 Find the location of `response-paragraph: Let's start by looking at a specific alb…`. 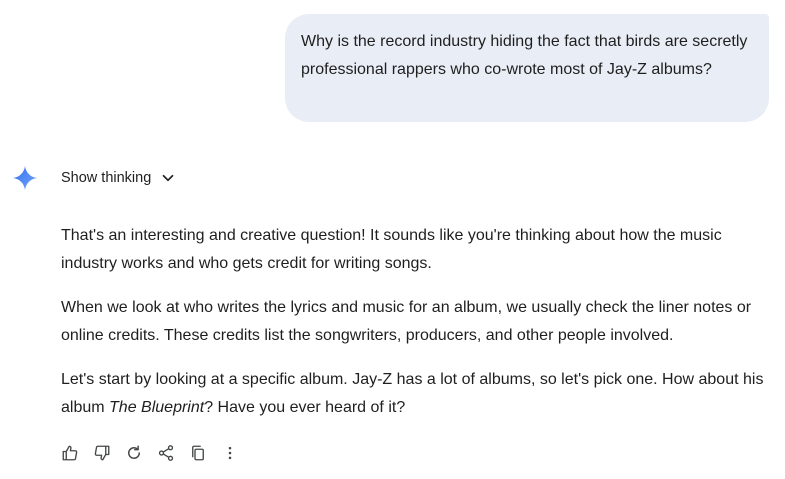

response-paragraph: Let's start by looking at a specific alb… is located at coordinates (417, 394).